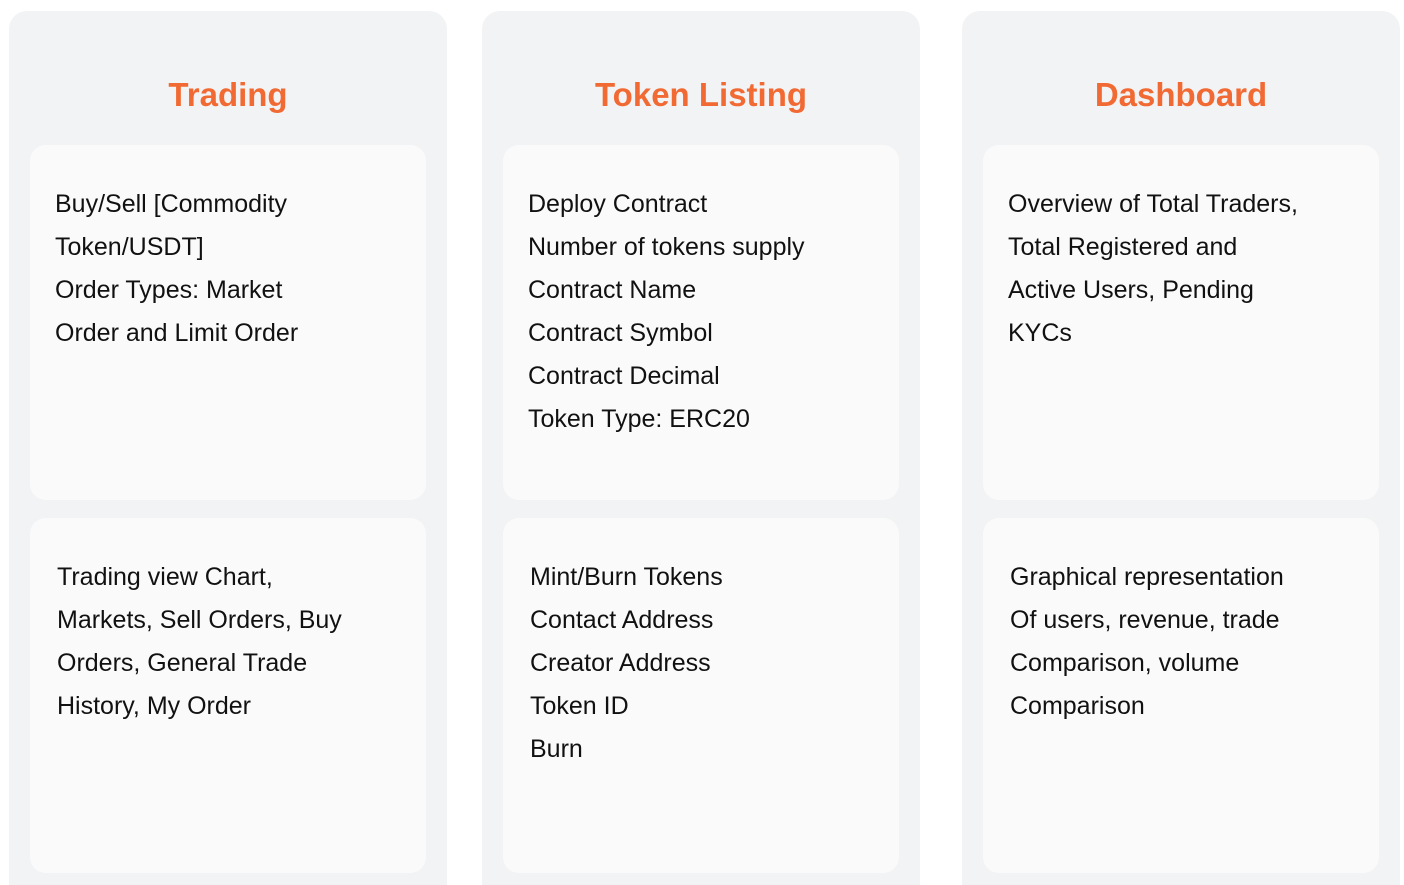 The image size is (1404, 885). I want to click on text-line: Burn, so click(556, 749).